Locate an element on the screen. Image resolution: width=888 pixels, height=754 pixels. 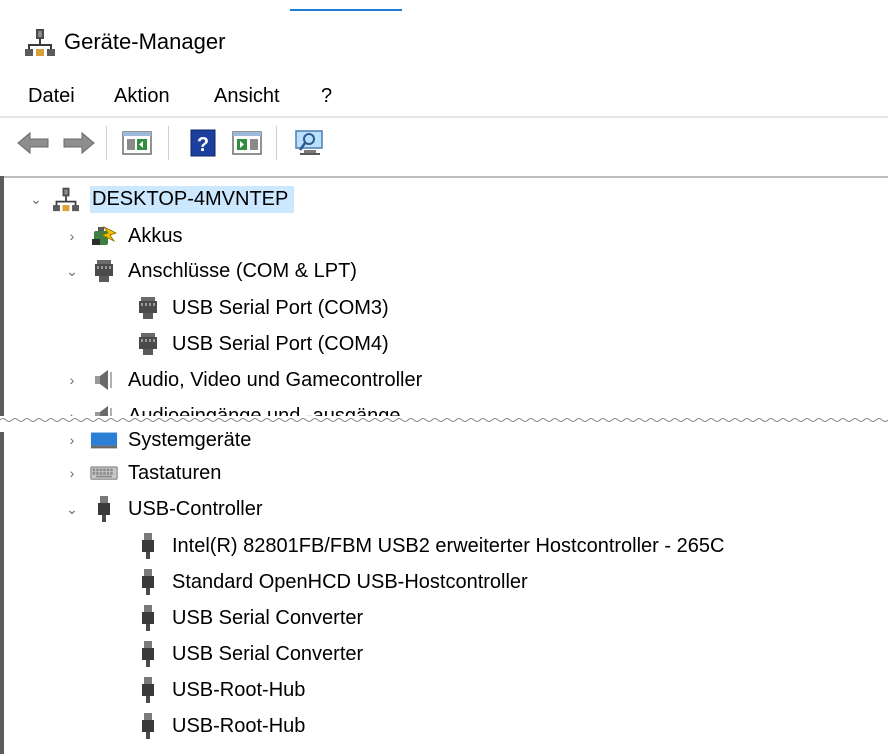
tree-top-border is located at coordinates (444, 177).